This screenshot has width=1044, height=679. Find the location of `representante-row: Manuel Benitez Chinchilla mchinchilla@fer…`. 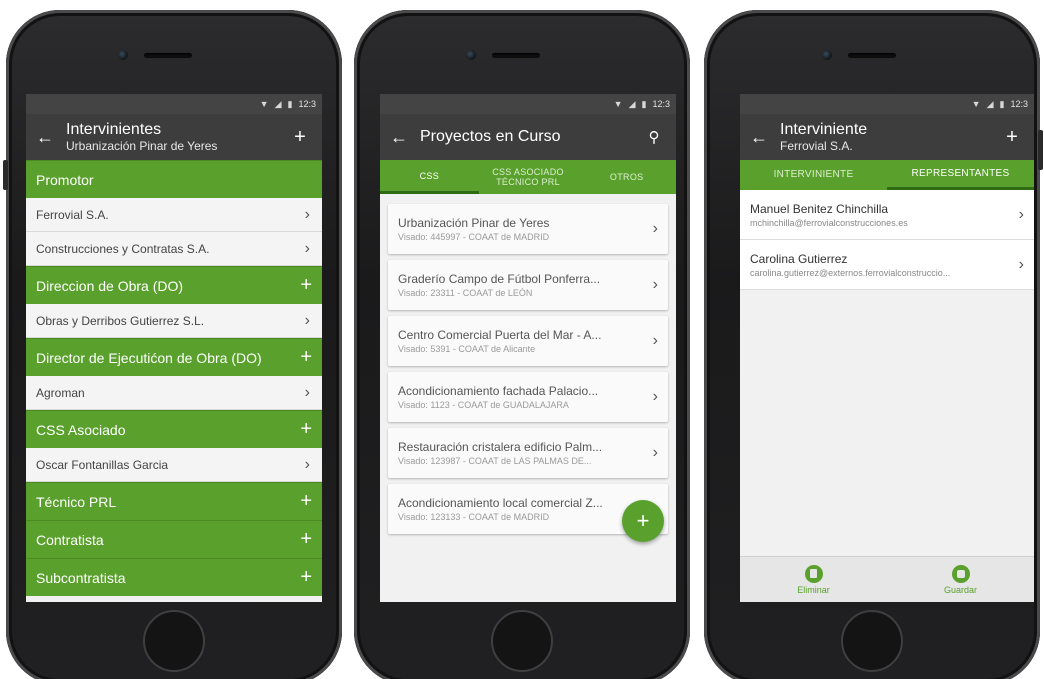

representante-row: Manuel Benitez Chinchilla mchinchilla@fer… is located at coordinates (887, 215).